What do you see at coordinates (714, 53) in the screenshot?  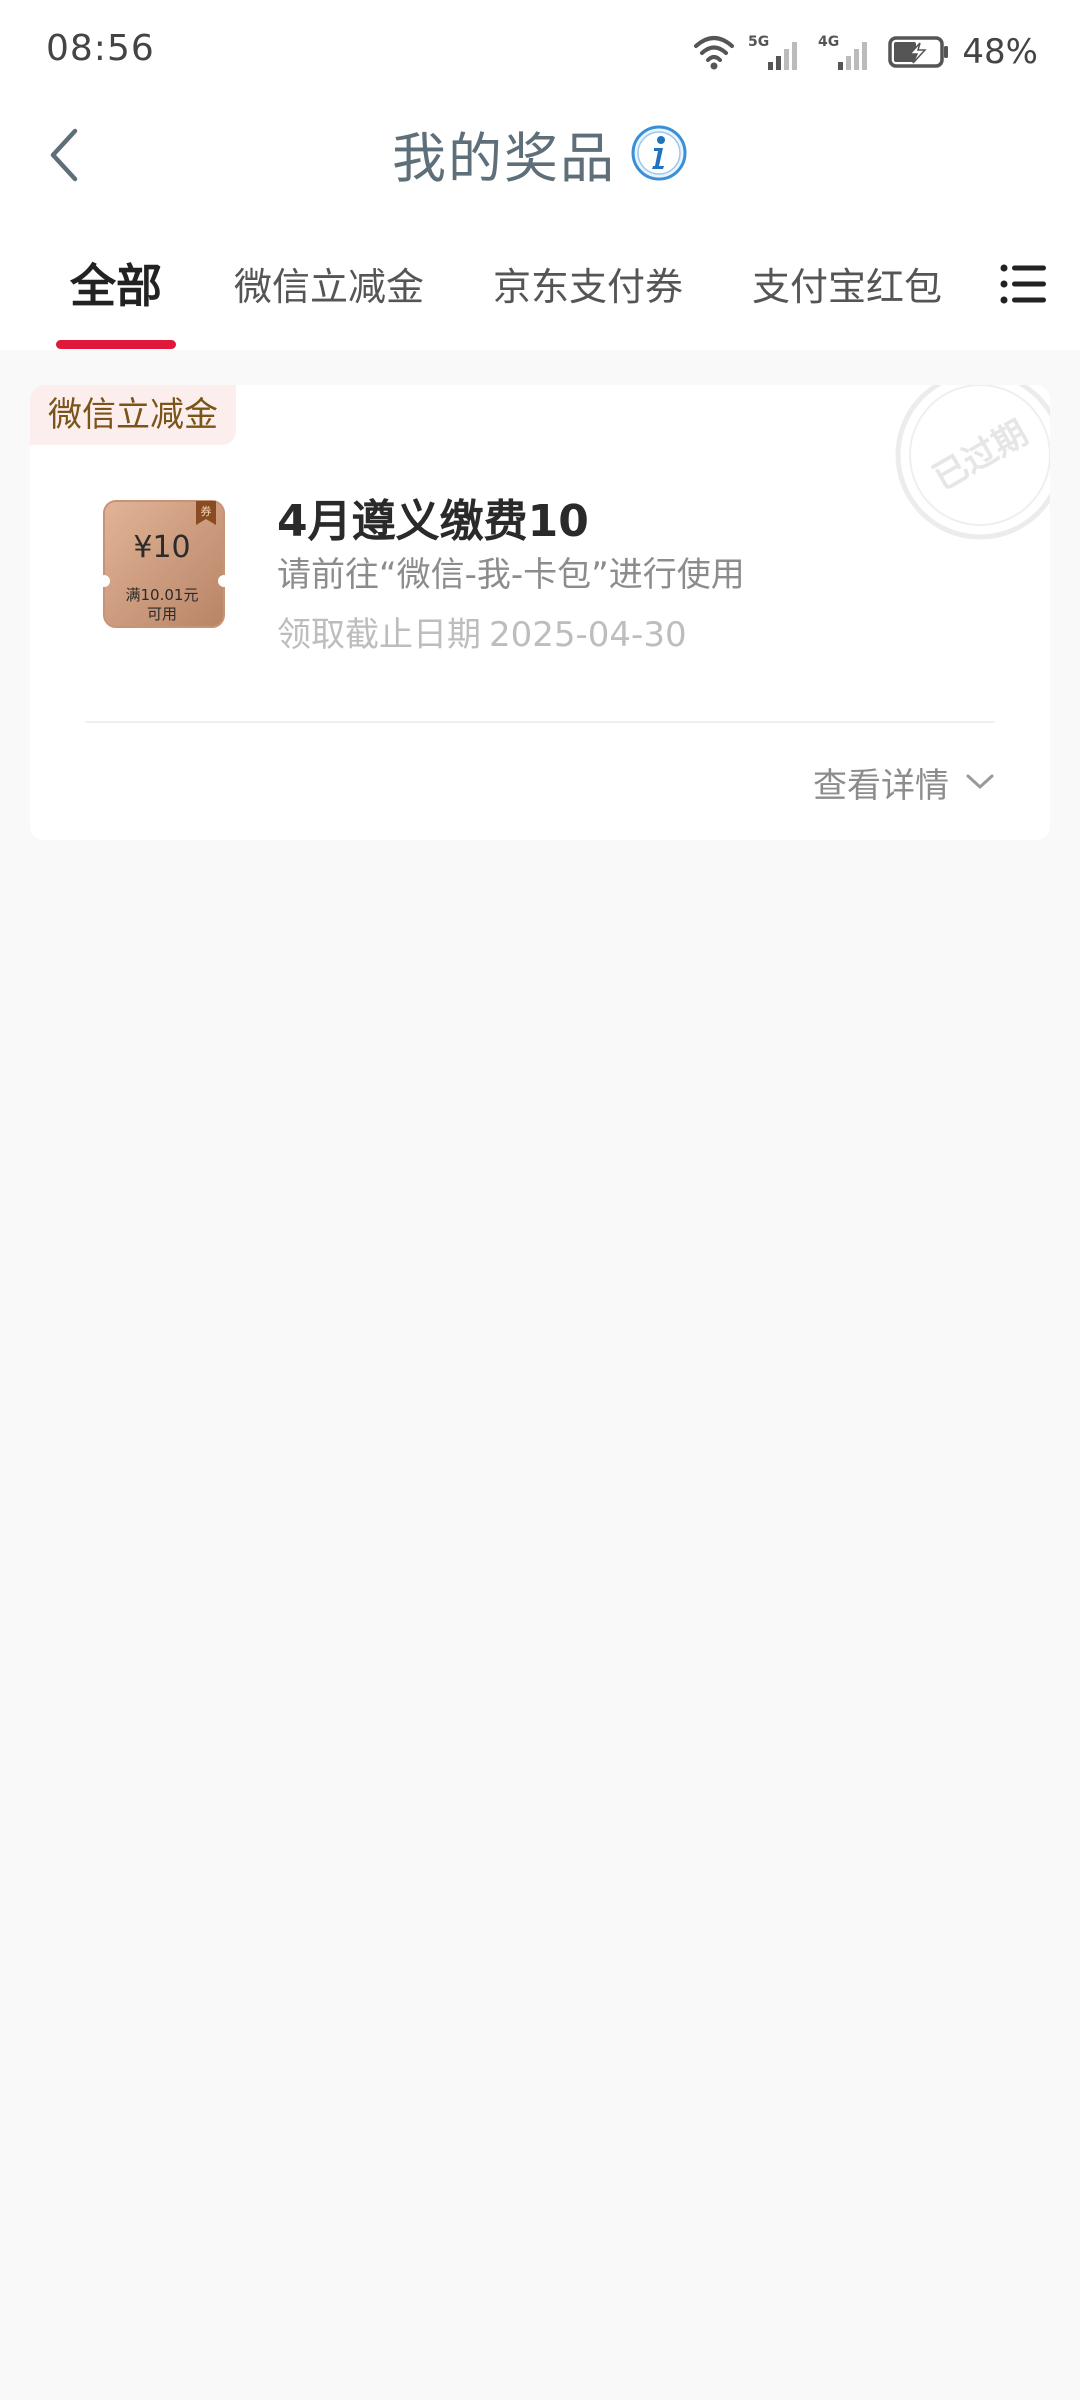 I see `wifi-icon` at bounding box center [714, 53].